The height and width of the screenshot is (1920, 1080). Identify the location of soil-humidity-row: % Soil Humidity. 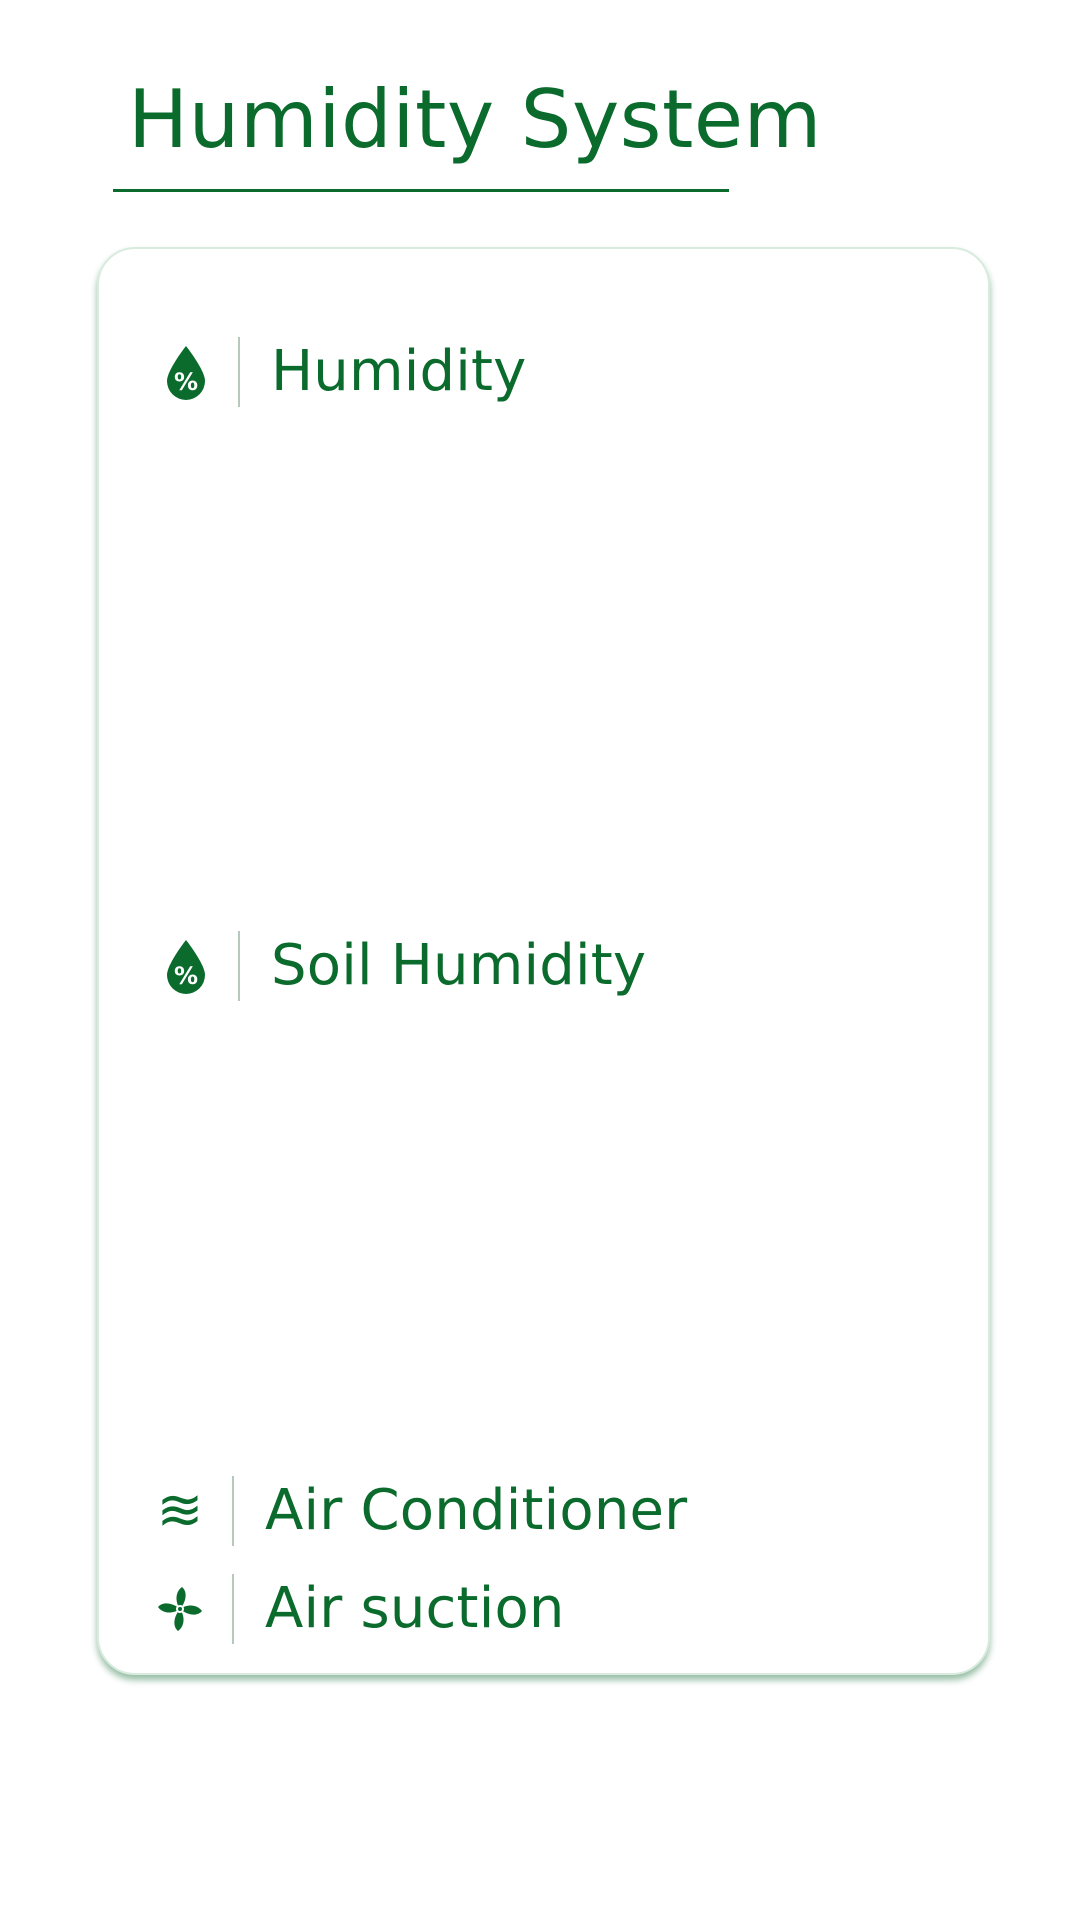
(403, 966).